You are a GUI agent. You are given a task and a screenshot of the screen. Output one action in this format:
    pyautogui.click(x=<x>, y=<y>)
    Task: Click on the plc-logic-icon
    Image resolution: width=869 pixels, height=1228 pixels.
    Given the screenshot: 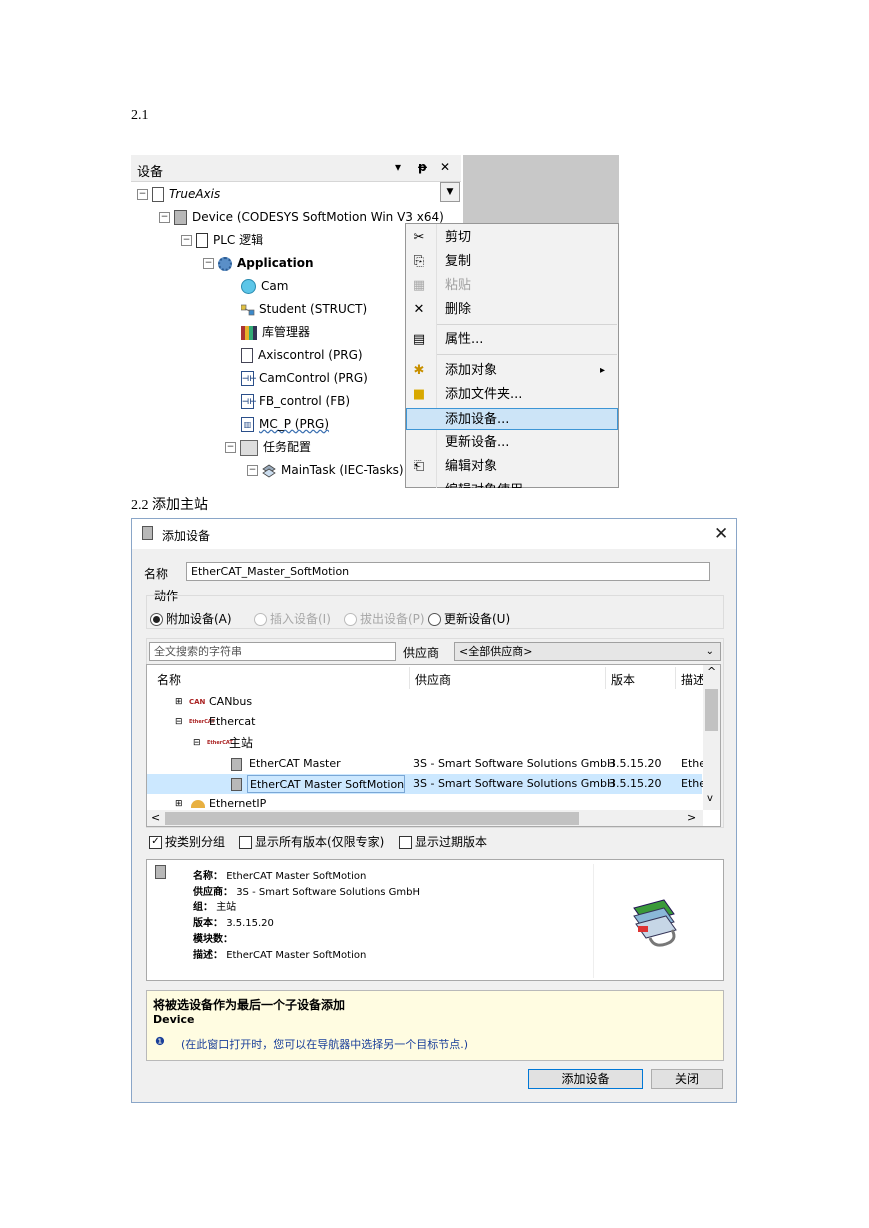 What is the action you would take?
    pyautogui.click(x=202, y=240)
    